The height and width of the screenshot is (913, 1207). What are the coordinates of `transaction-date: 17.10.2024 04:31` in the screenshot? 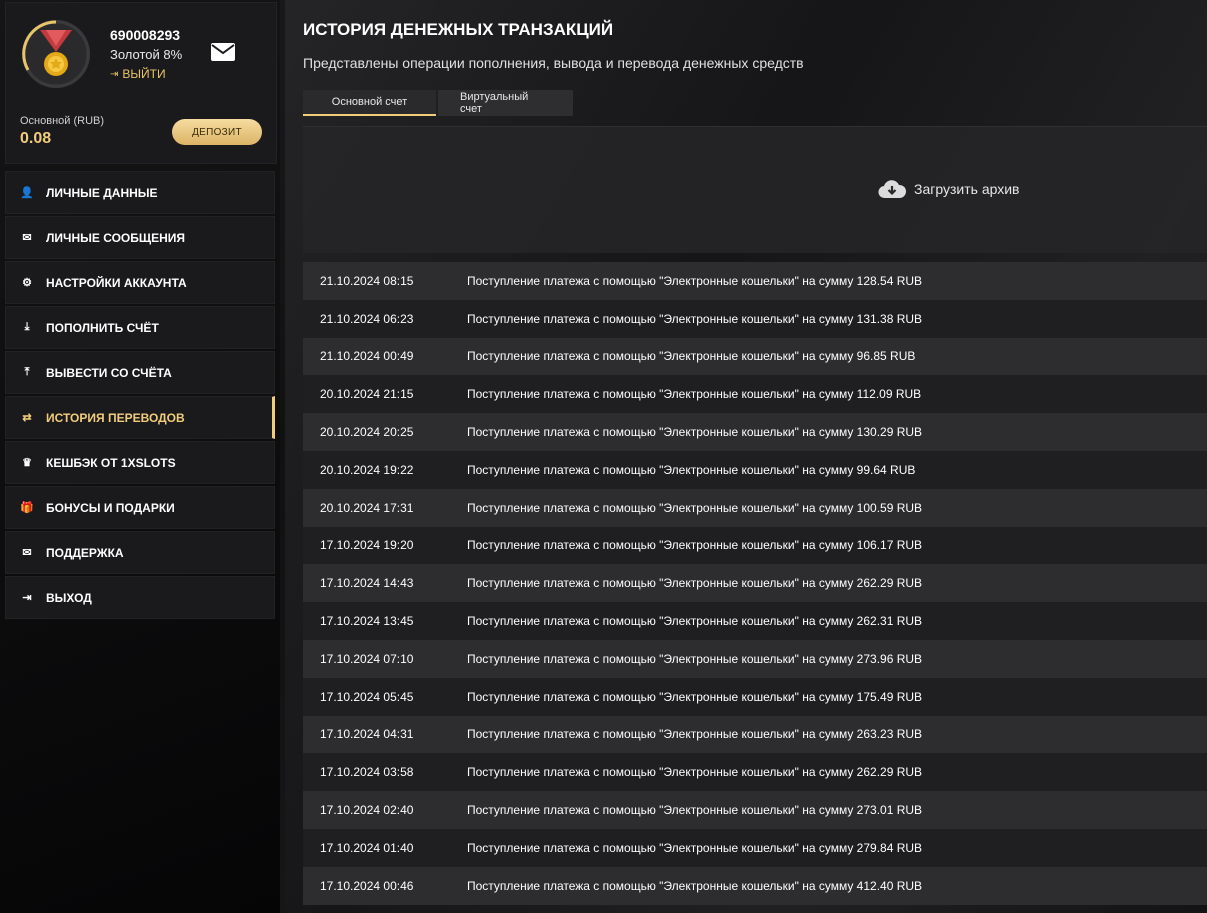 It's located at (367, 734).